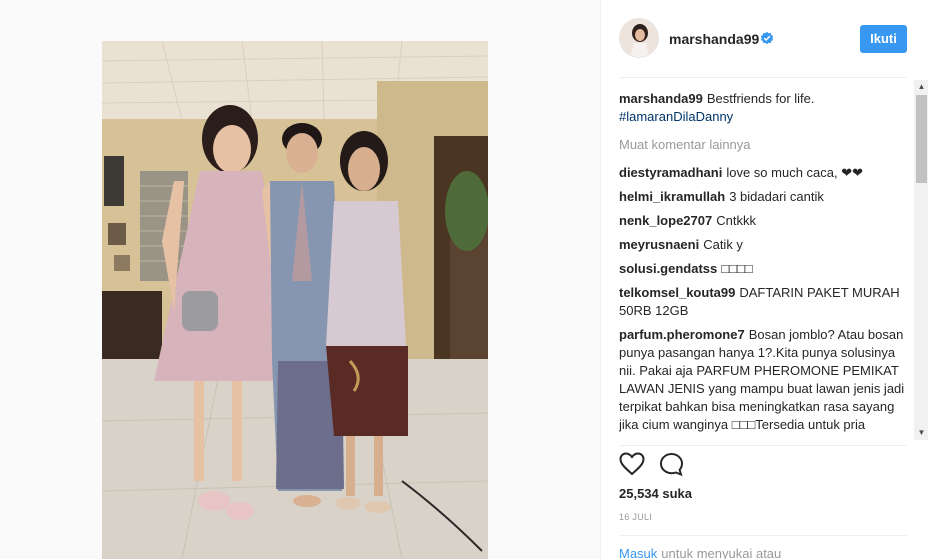 The image size is (928, 559). I want to click on comment-username: diestyramadhani, so click(670, 172).